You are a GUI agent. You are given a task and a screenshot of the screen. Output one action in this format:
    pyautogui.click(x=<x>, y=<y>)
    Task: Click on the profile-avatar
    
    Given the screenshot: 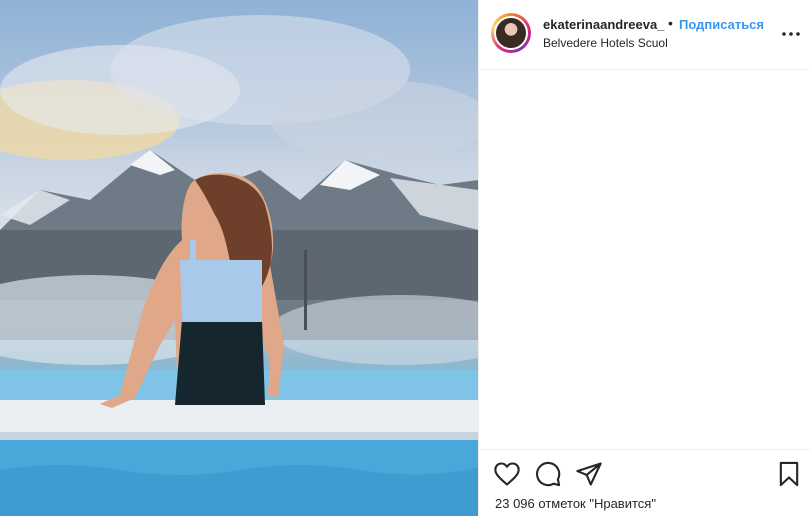 What is the action you would take?
    pyautogui.click(x=511, y=33)
    